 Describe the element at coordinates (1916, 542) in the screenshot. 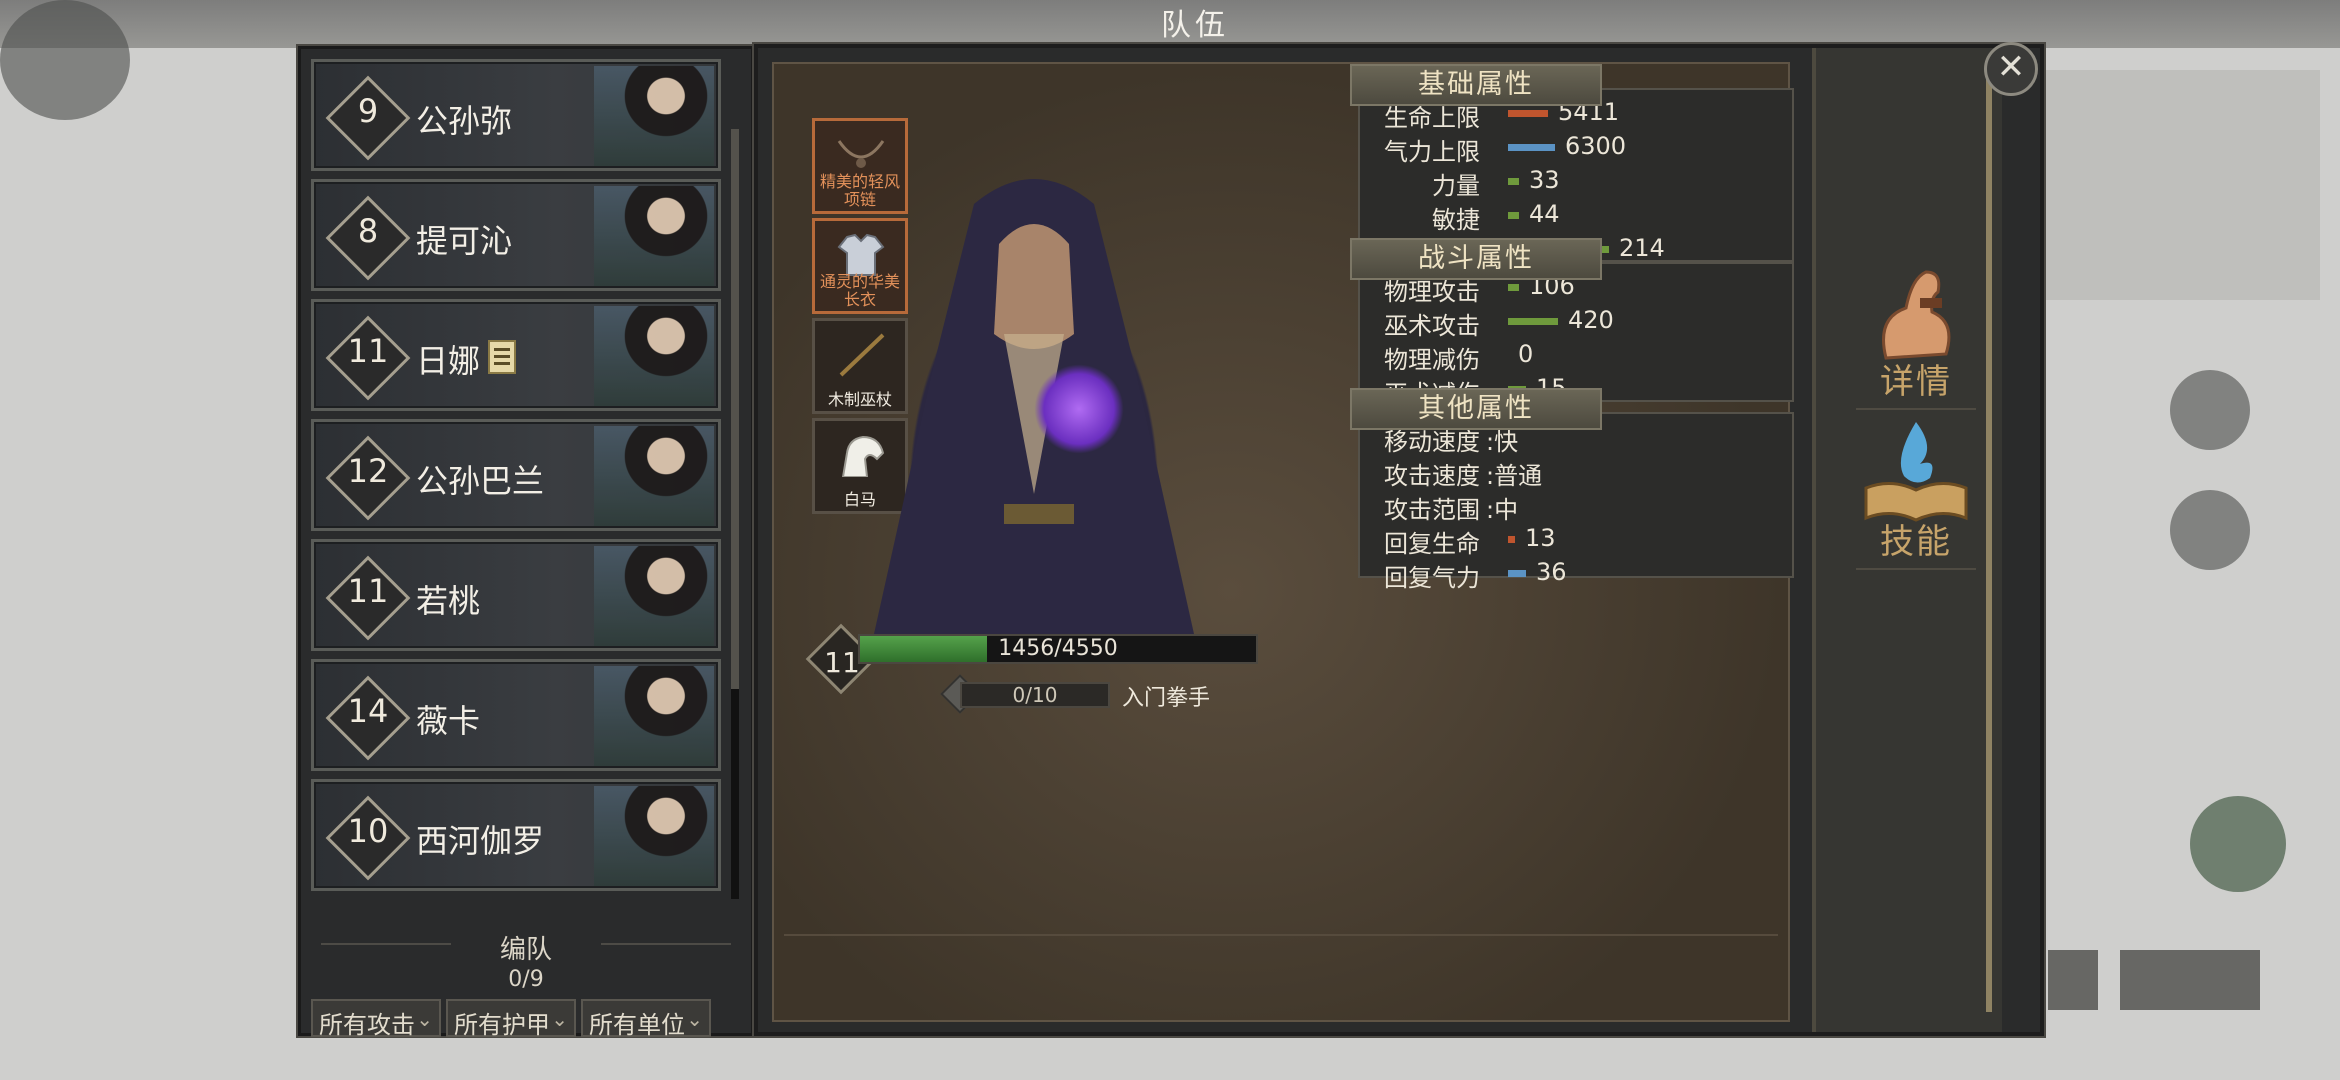

I see `tab-label: 技能` at that location.